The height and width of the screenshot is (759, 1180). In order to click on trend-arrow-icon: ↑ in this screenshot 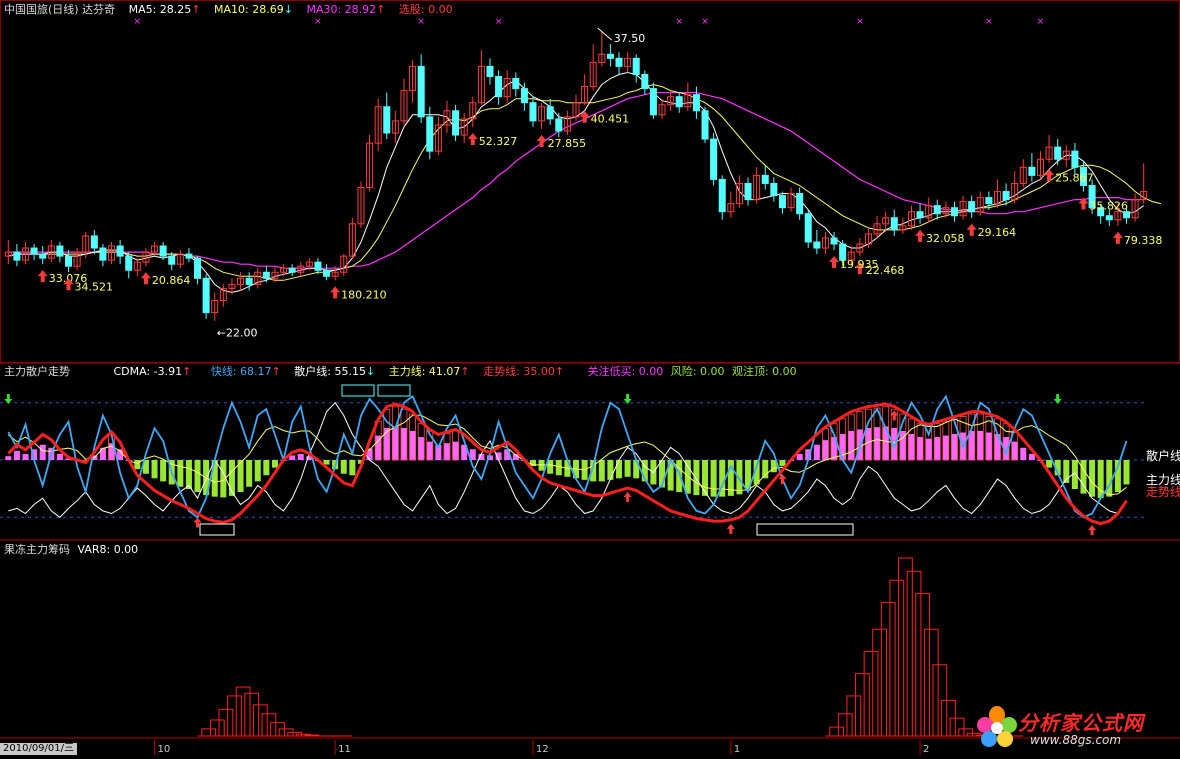, I will do `click(559, 371)`.